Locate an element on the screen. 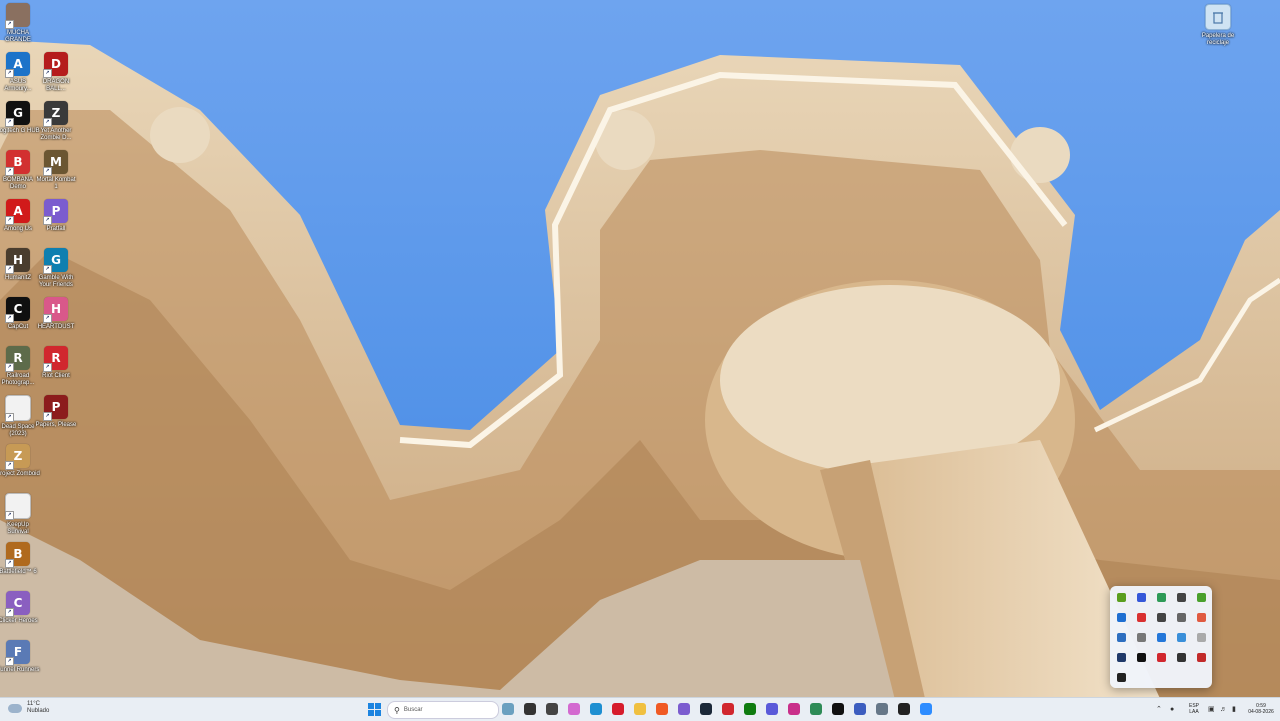 This screenshot has width=1280, height=721. desktop-shortcut: G ↗ Gamble With Your Friends is located at coordinates (56, 268).